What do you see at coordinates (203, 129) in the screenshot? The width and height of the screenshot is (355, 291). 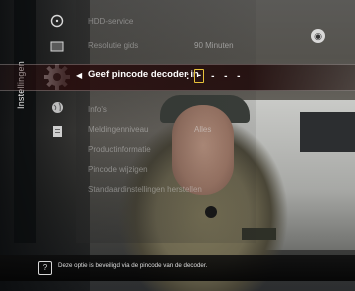 I see `menu-item-meldingenniveau-value: Alles` at bounding box center [203, 129].